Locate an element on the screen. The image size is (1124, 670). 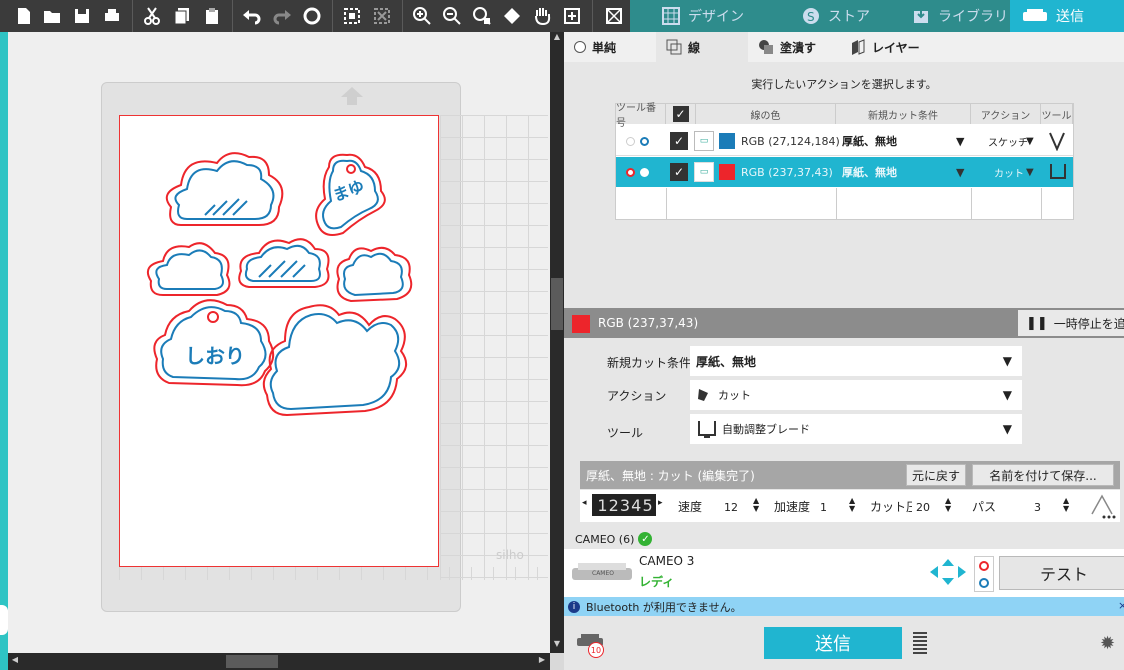
scroll-right-icon: ▶ is located at coordinates (542, 661).